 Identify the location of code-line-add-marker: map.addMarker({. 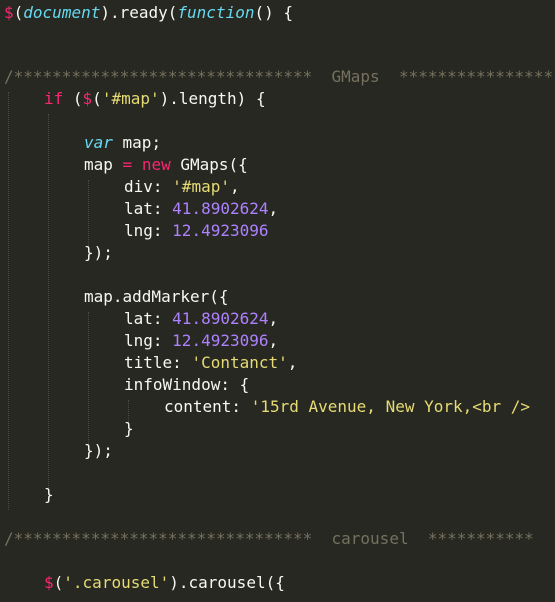
(156, 297).